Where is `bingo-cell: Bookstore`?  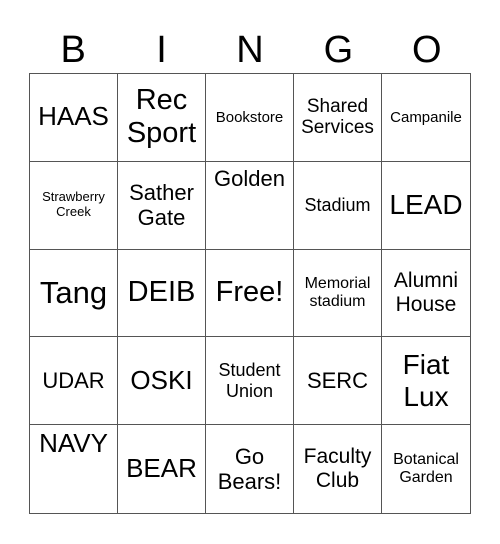 bingo-cell: Bookstore is located at coordinates (250, 118).